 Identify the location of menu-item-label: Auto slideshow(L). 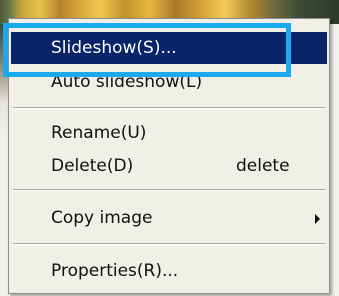
(127, 82).